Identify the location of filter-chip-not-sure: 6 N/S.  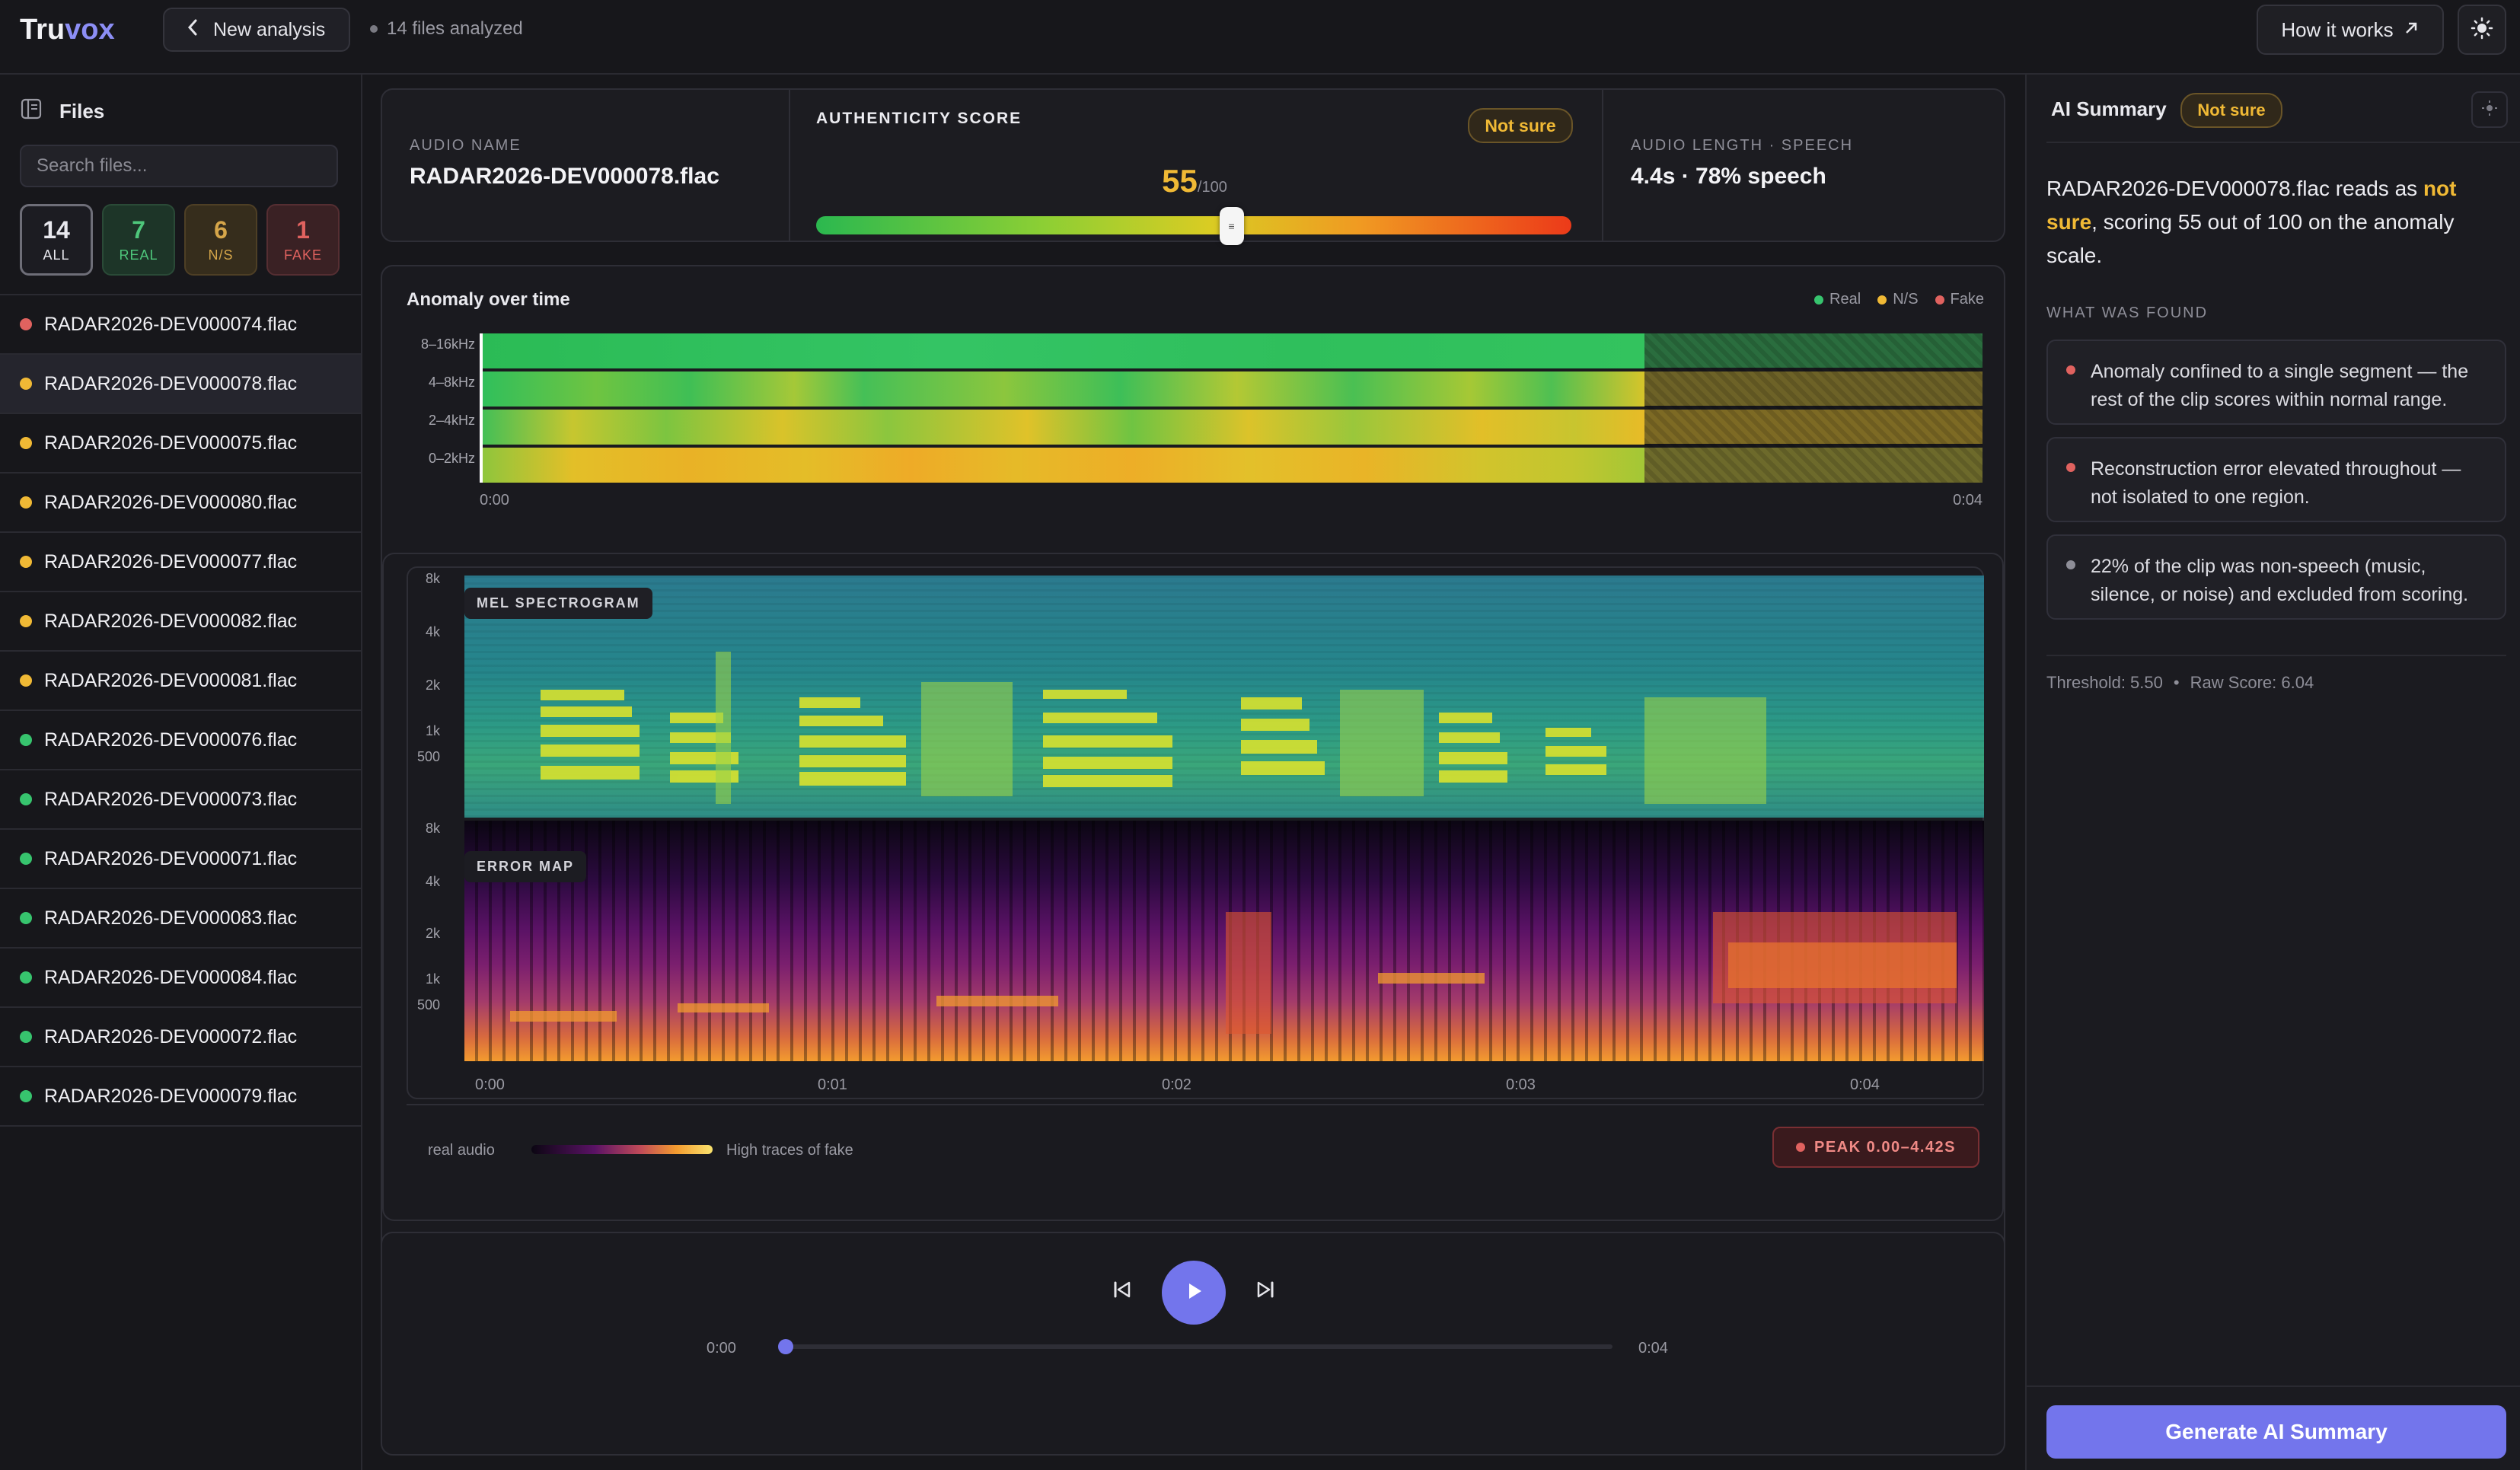
(220, 240).